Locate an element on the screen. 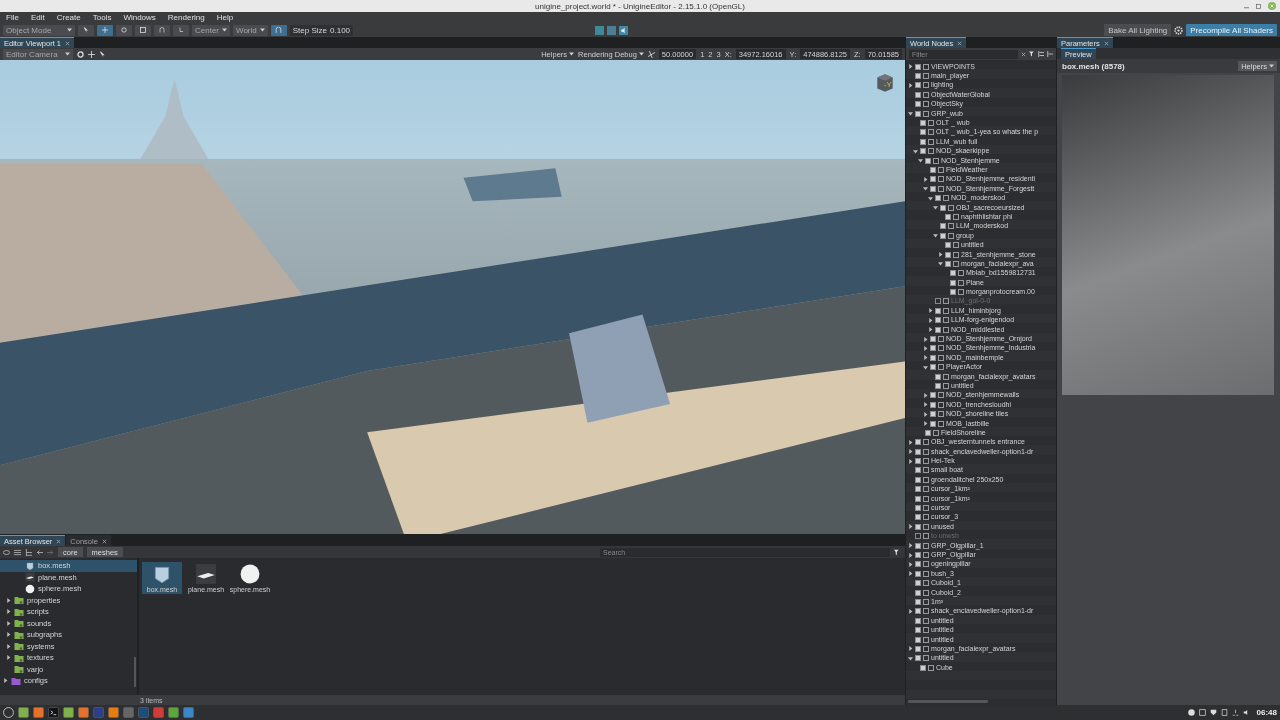 The image size is (1280, 720). select-tool-button is located at coordinates (86, 30).